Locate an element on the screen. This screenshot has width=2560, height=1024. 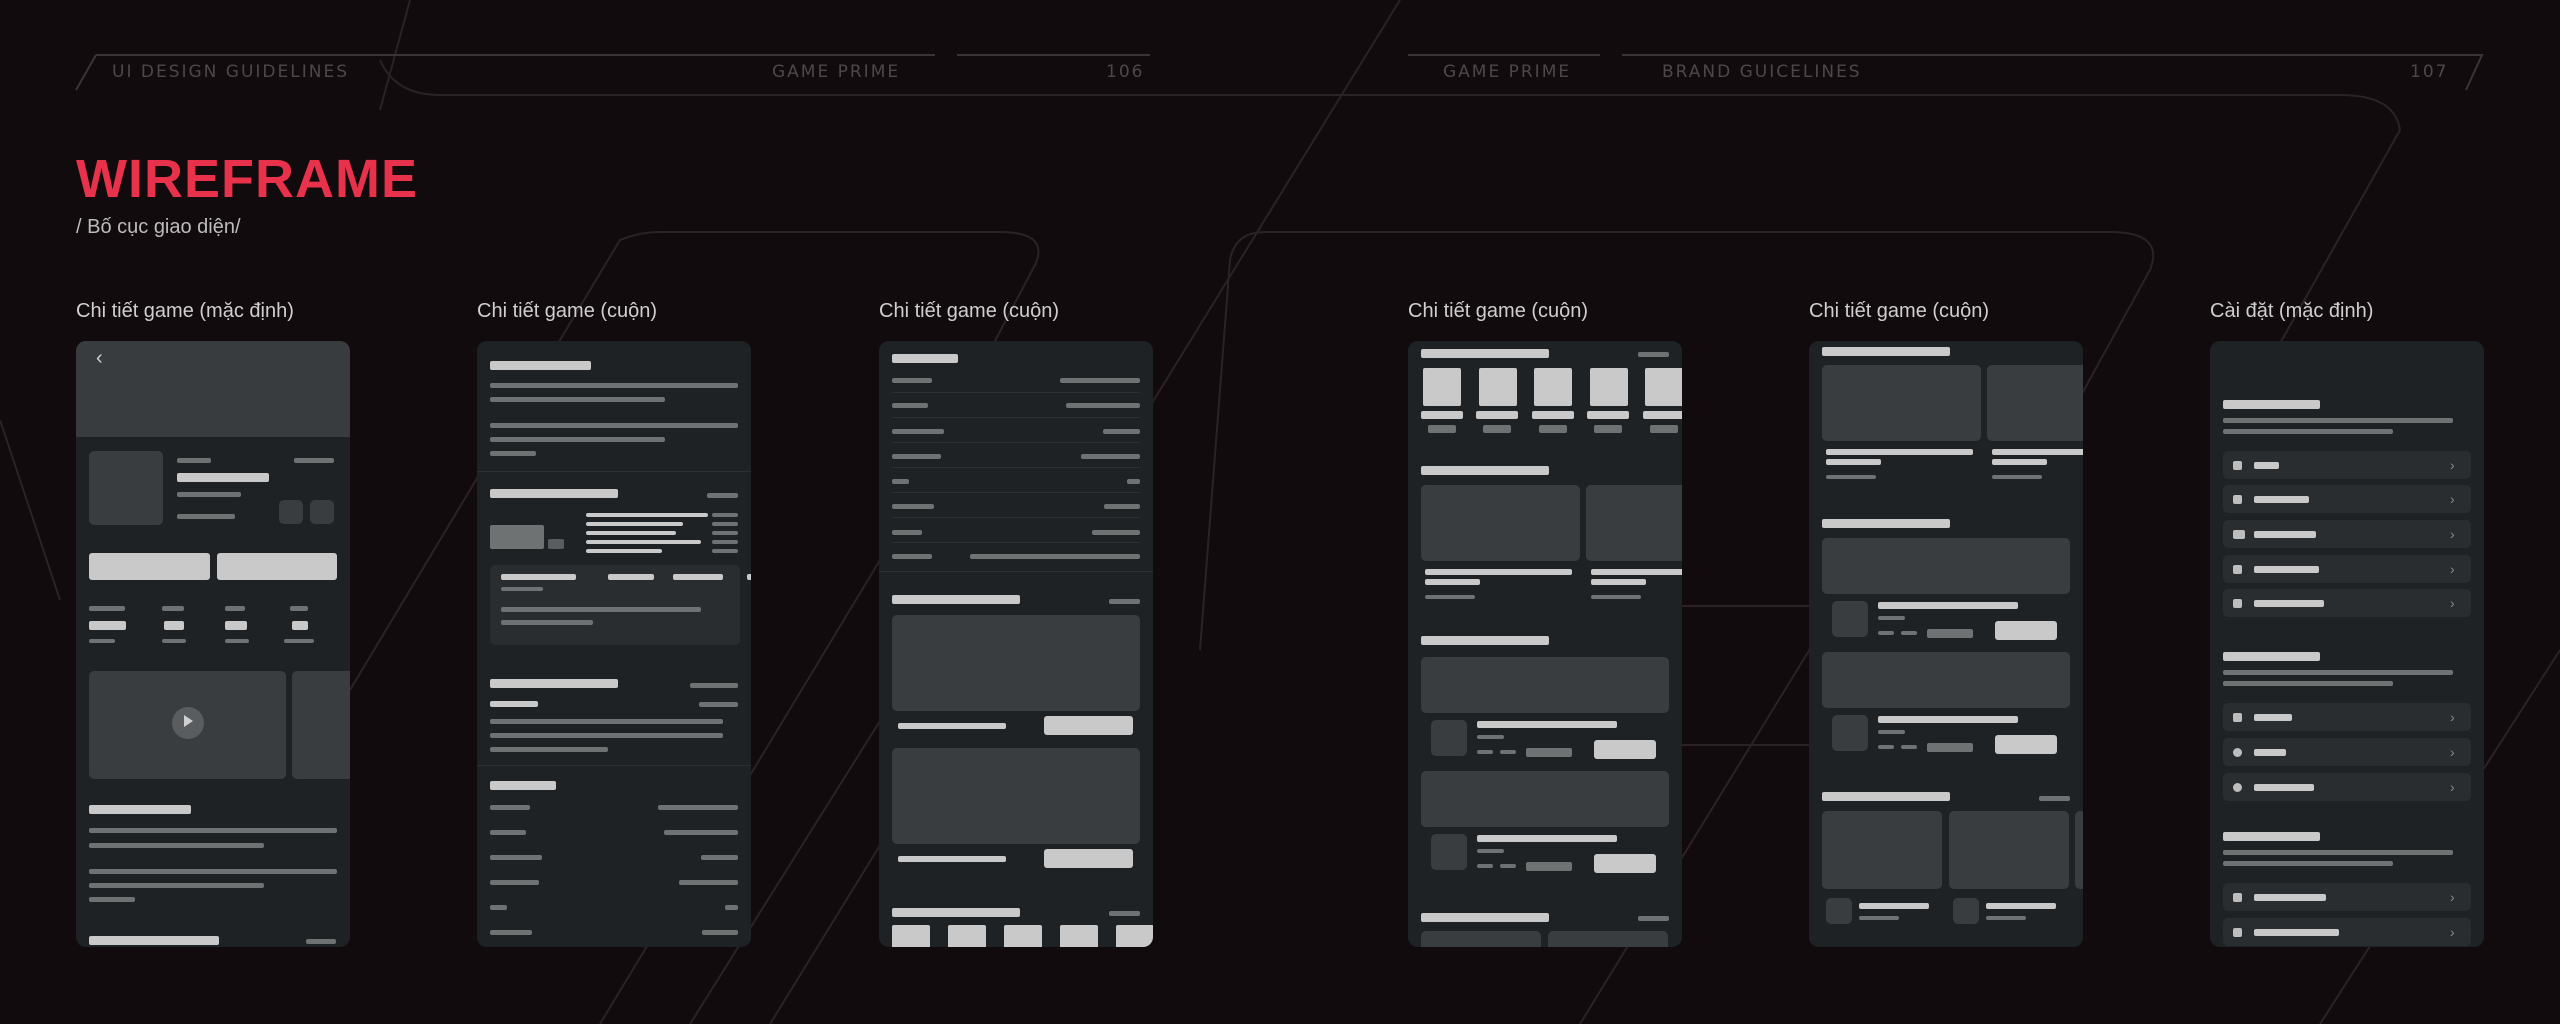
3d-icon is located at coordinates (2239, 534).